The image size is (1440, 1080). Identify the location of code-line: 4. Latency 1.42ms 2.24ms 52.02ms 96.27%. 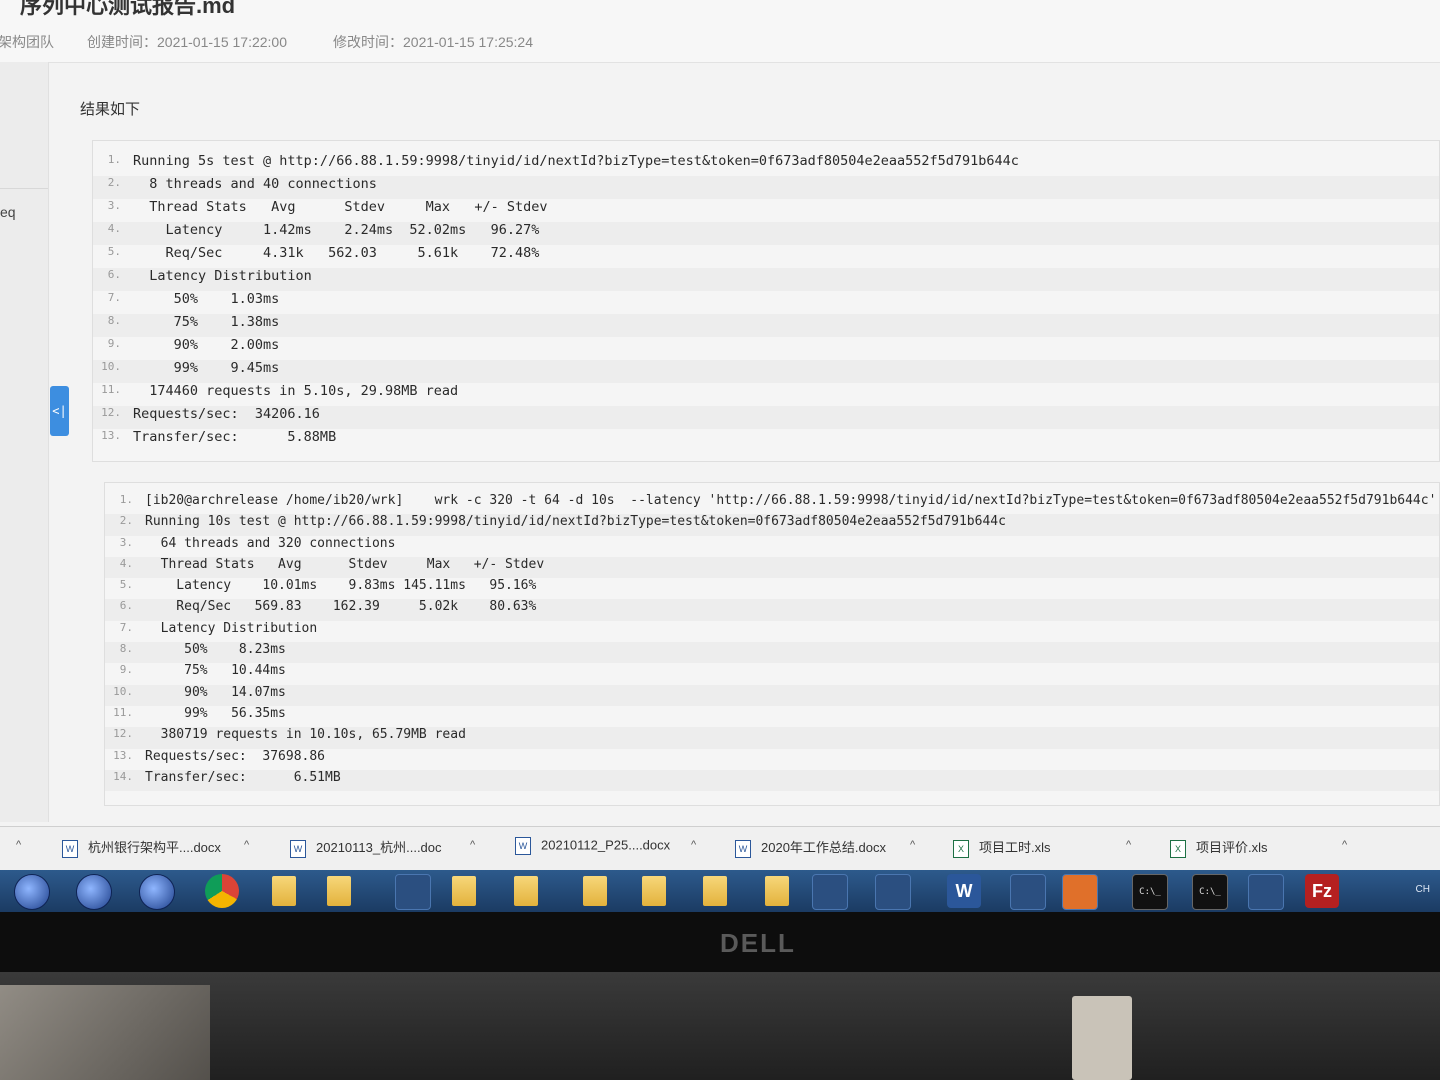
(766, 233).